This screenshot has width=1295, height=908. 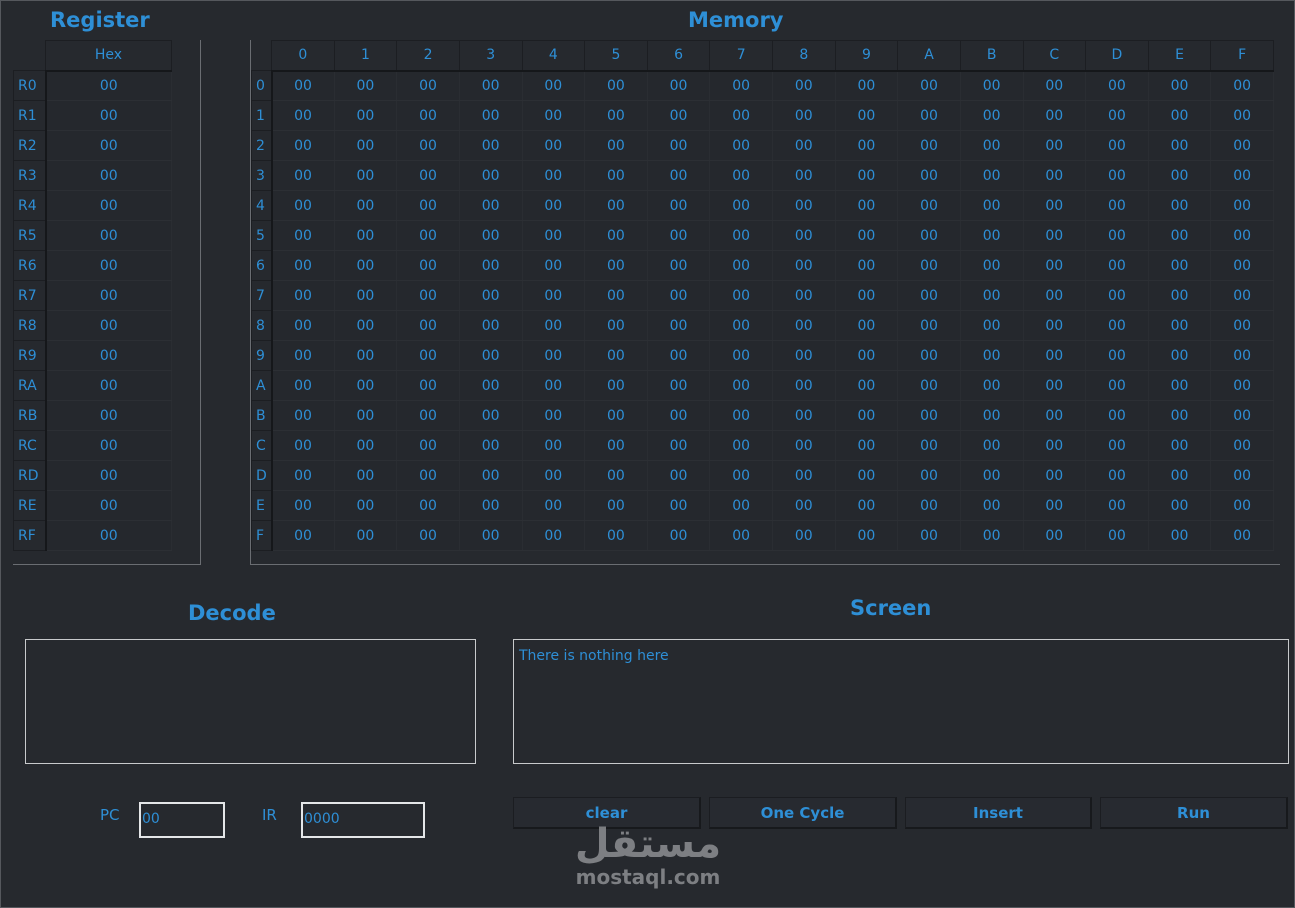 What do you see at coordinates (262, 355) in the screenshot?
I see `memory-row-header: 9` at bounding box center [262, 355].